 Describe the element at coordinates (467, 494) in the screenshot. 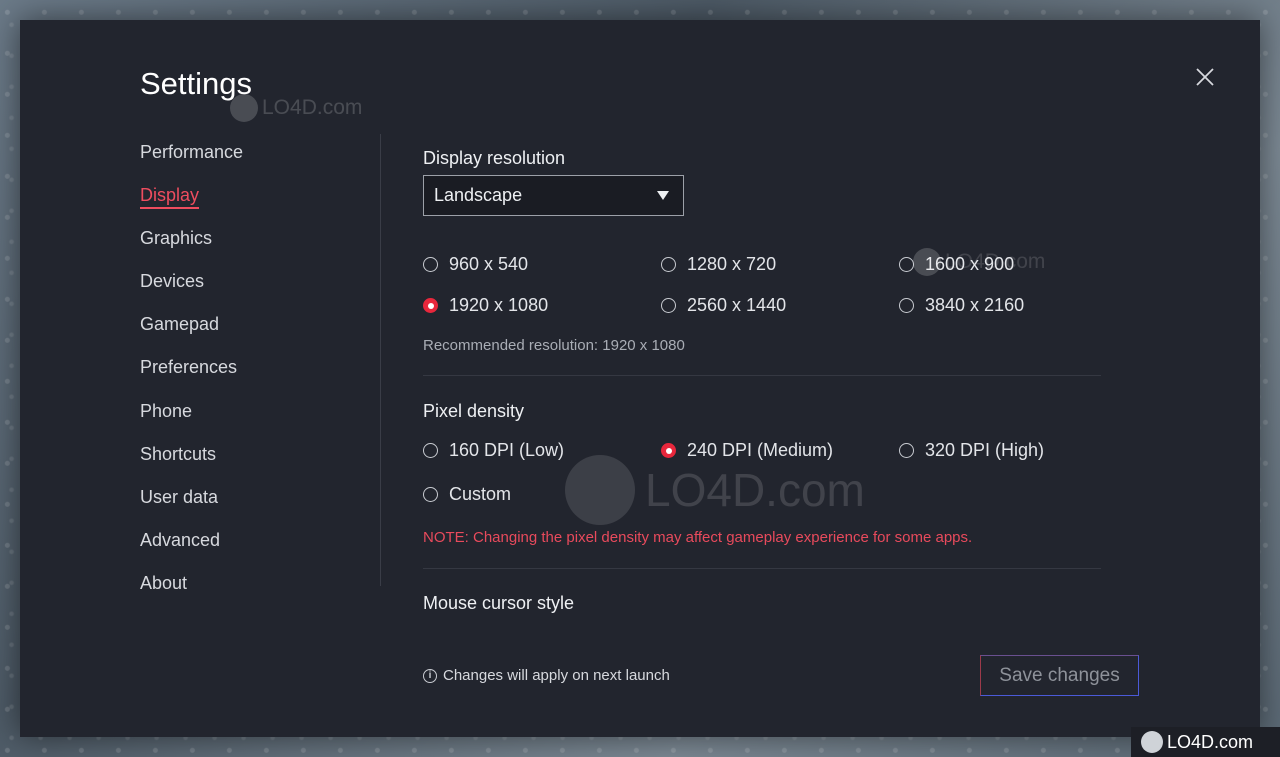

I see `radio-dpi-custom: Custom` at that location.